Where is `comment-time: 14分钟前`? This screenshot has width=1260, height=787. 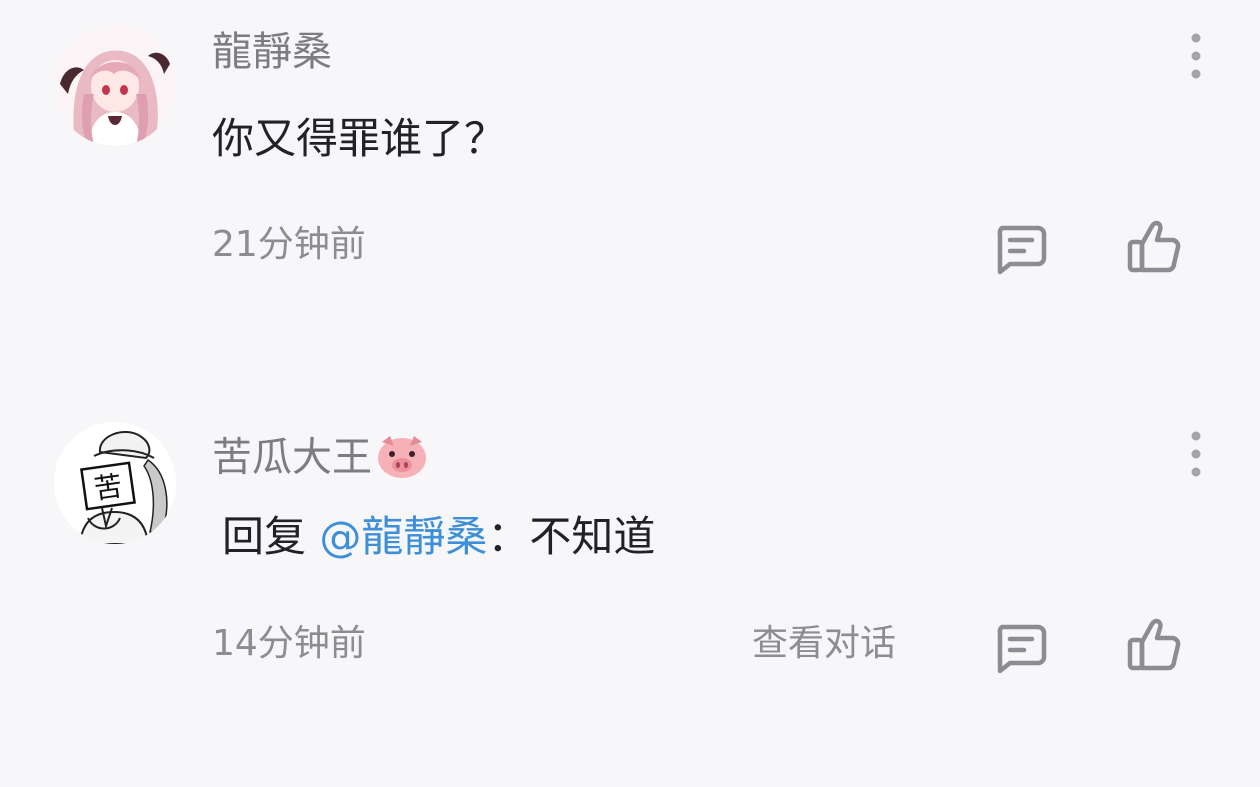
comment-time: 14分钟前 is located at coordinates (289, 643).